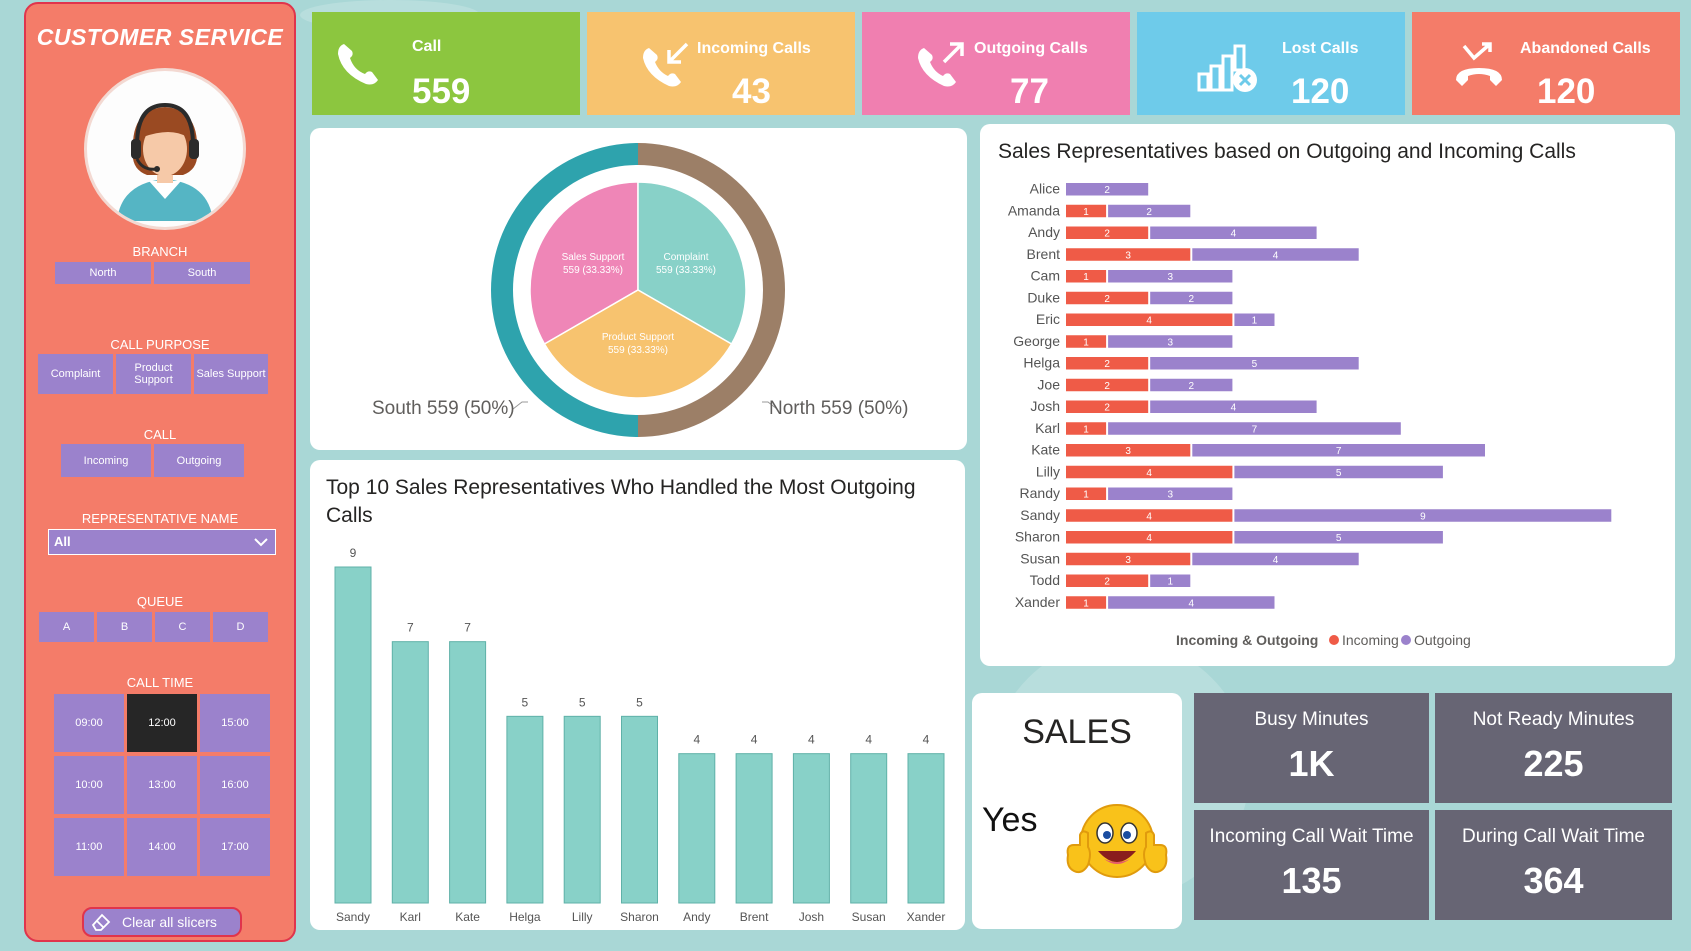  I want to click on donut-south-label: South 559 (50%), so click(443, 408).